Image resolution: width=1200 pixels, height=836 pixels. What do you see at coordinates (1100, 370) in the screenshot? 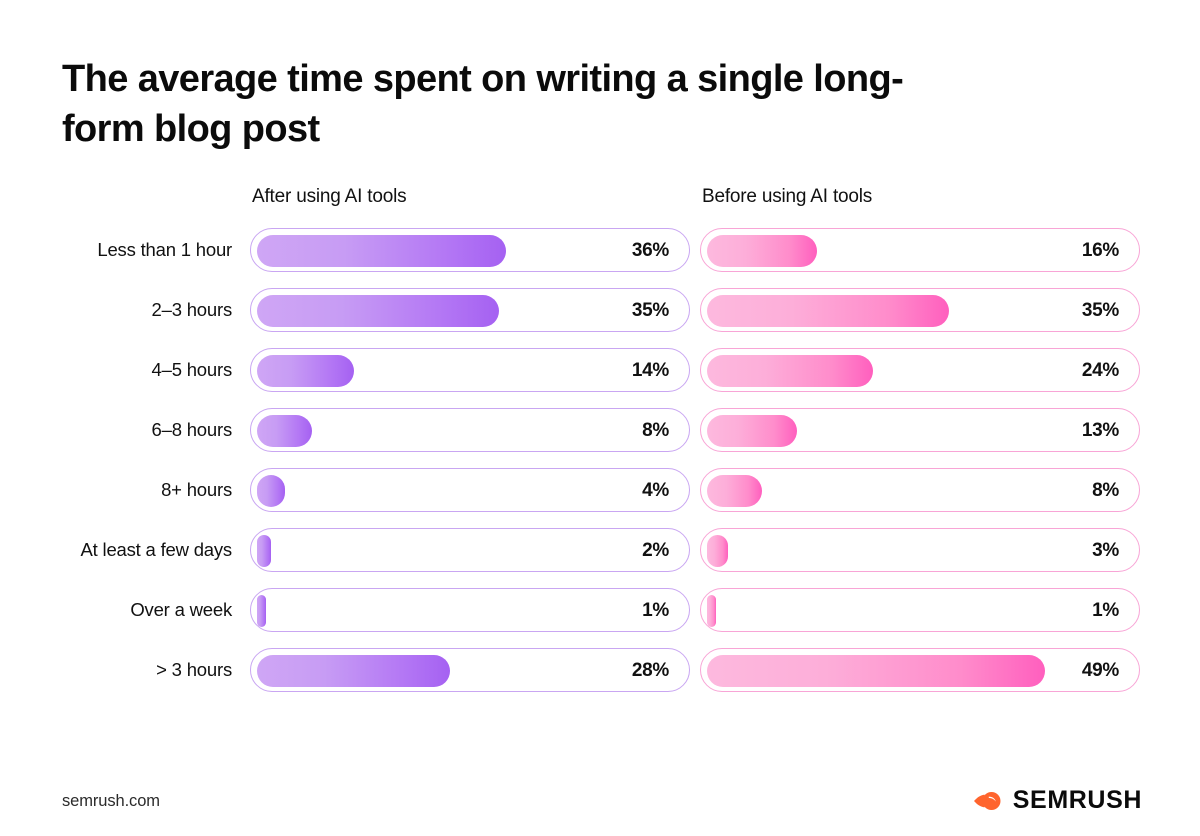
I see `bar-value-right: 24%` at bounding box center [1100, 370].